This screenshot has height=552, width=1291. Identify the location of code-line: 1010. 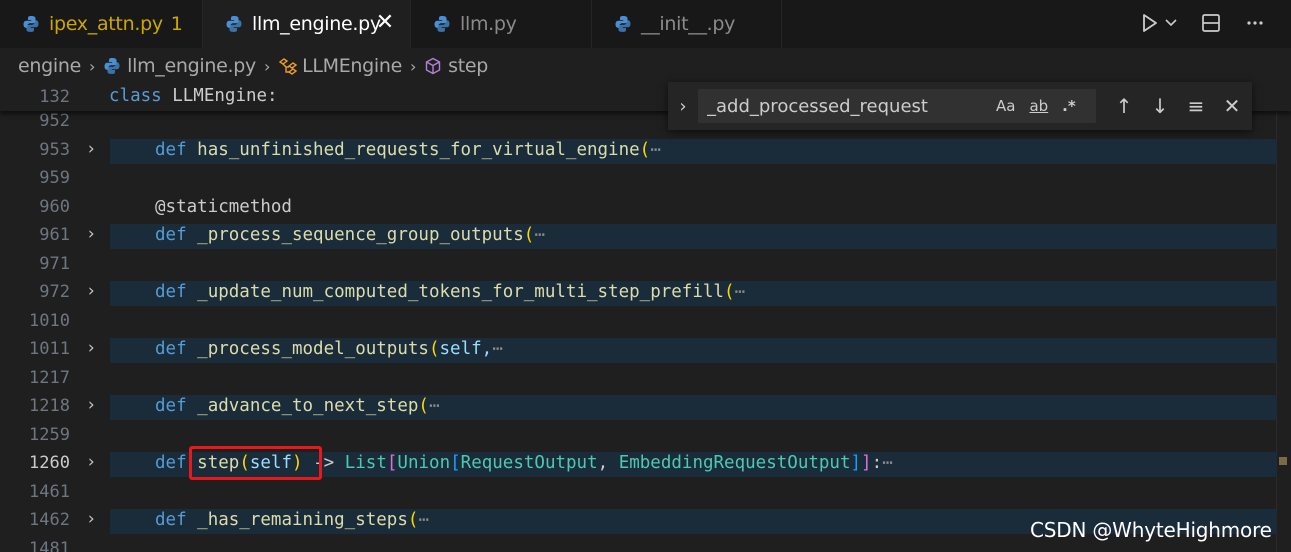
(638, 322).